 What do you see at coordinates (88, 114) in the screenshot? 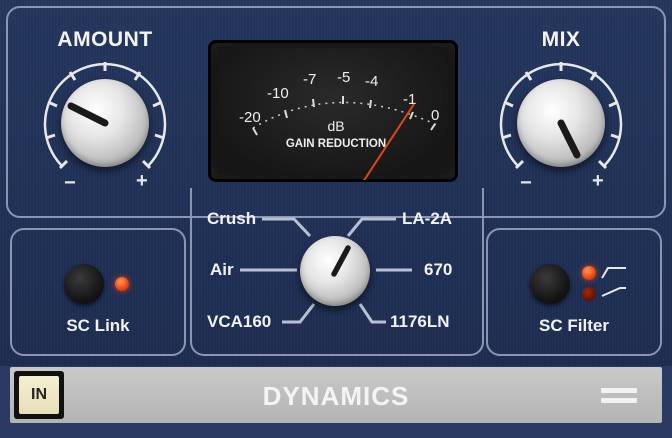
I see `amount-knob-indicator` at bounding box center [88, 114].